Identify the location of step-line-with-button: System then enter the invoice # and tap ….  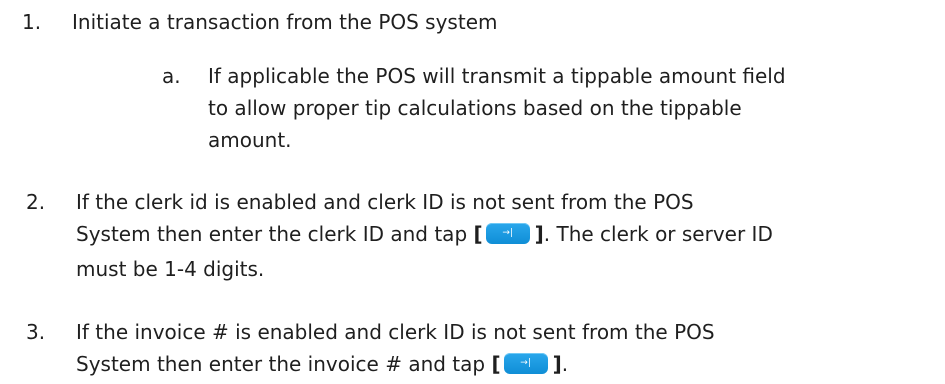
(395, 365).